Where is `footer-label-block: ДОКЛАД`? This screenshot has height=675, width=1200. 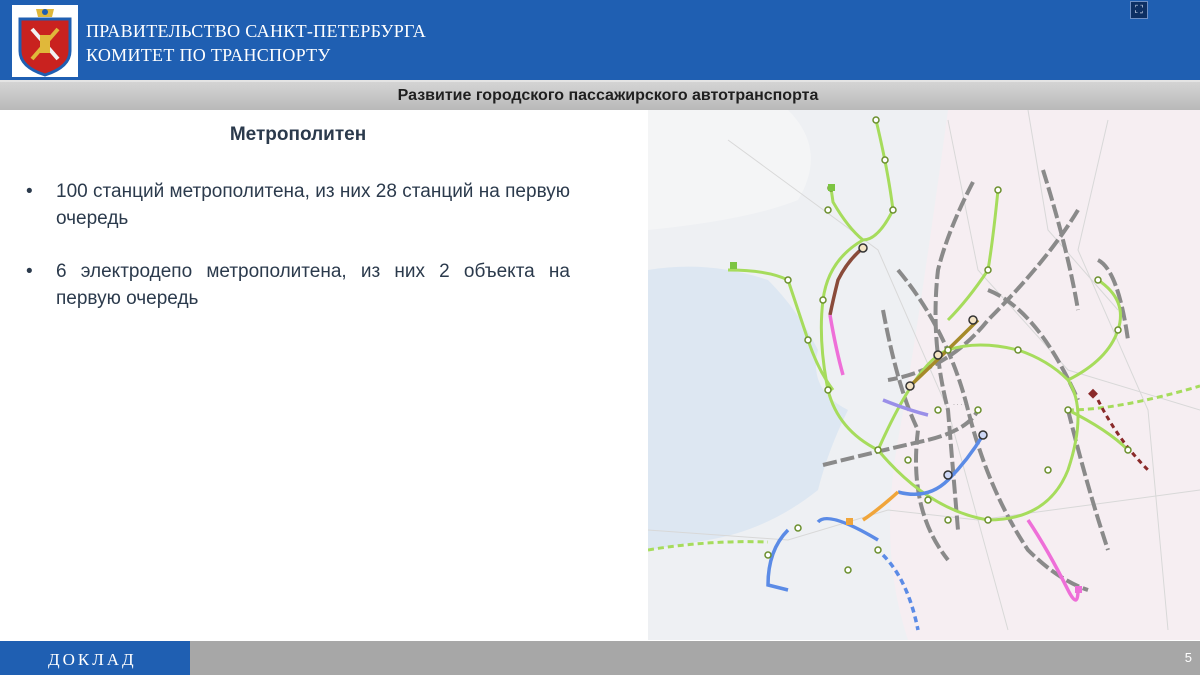 footer-label-block: ДОКЛАД is located at coordinates (95, 658).